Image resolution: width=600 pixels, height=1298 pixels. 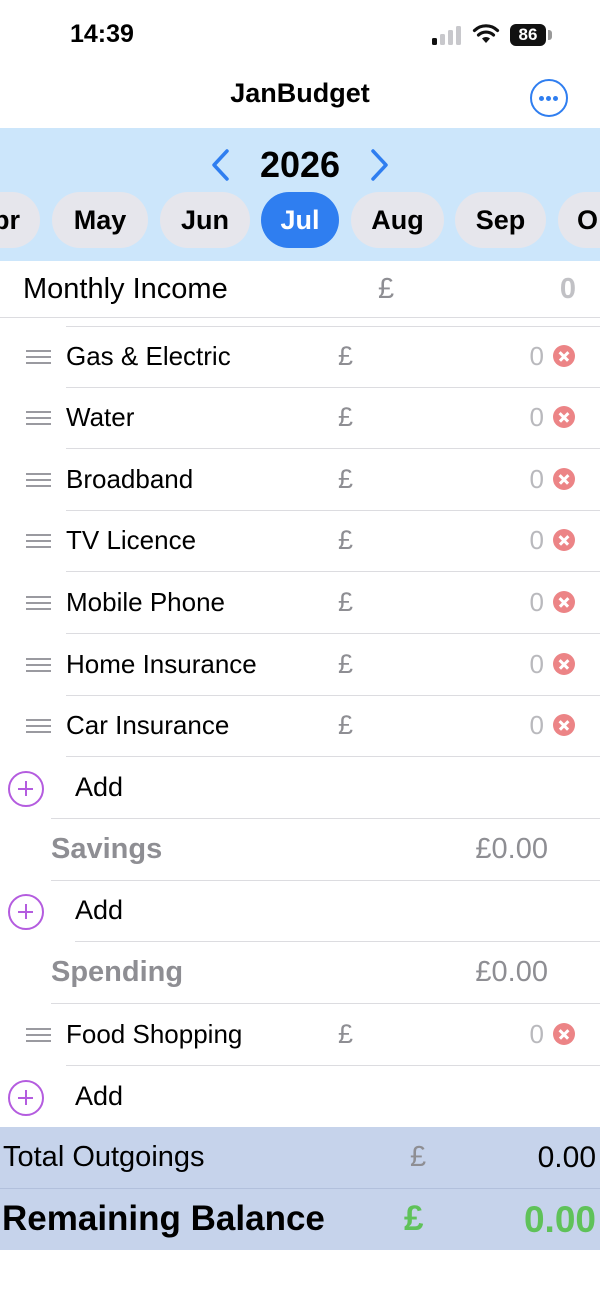 What do you see at coordinates (386, 289) in the screenshot?
I see `income-currency: £` at bounding box center [386, 289].